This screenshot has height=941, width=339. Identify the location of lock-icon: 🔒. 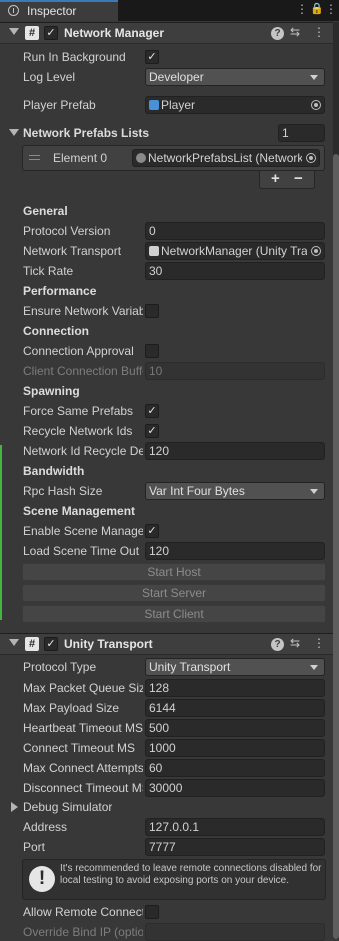
(317, 8).